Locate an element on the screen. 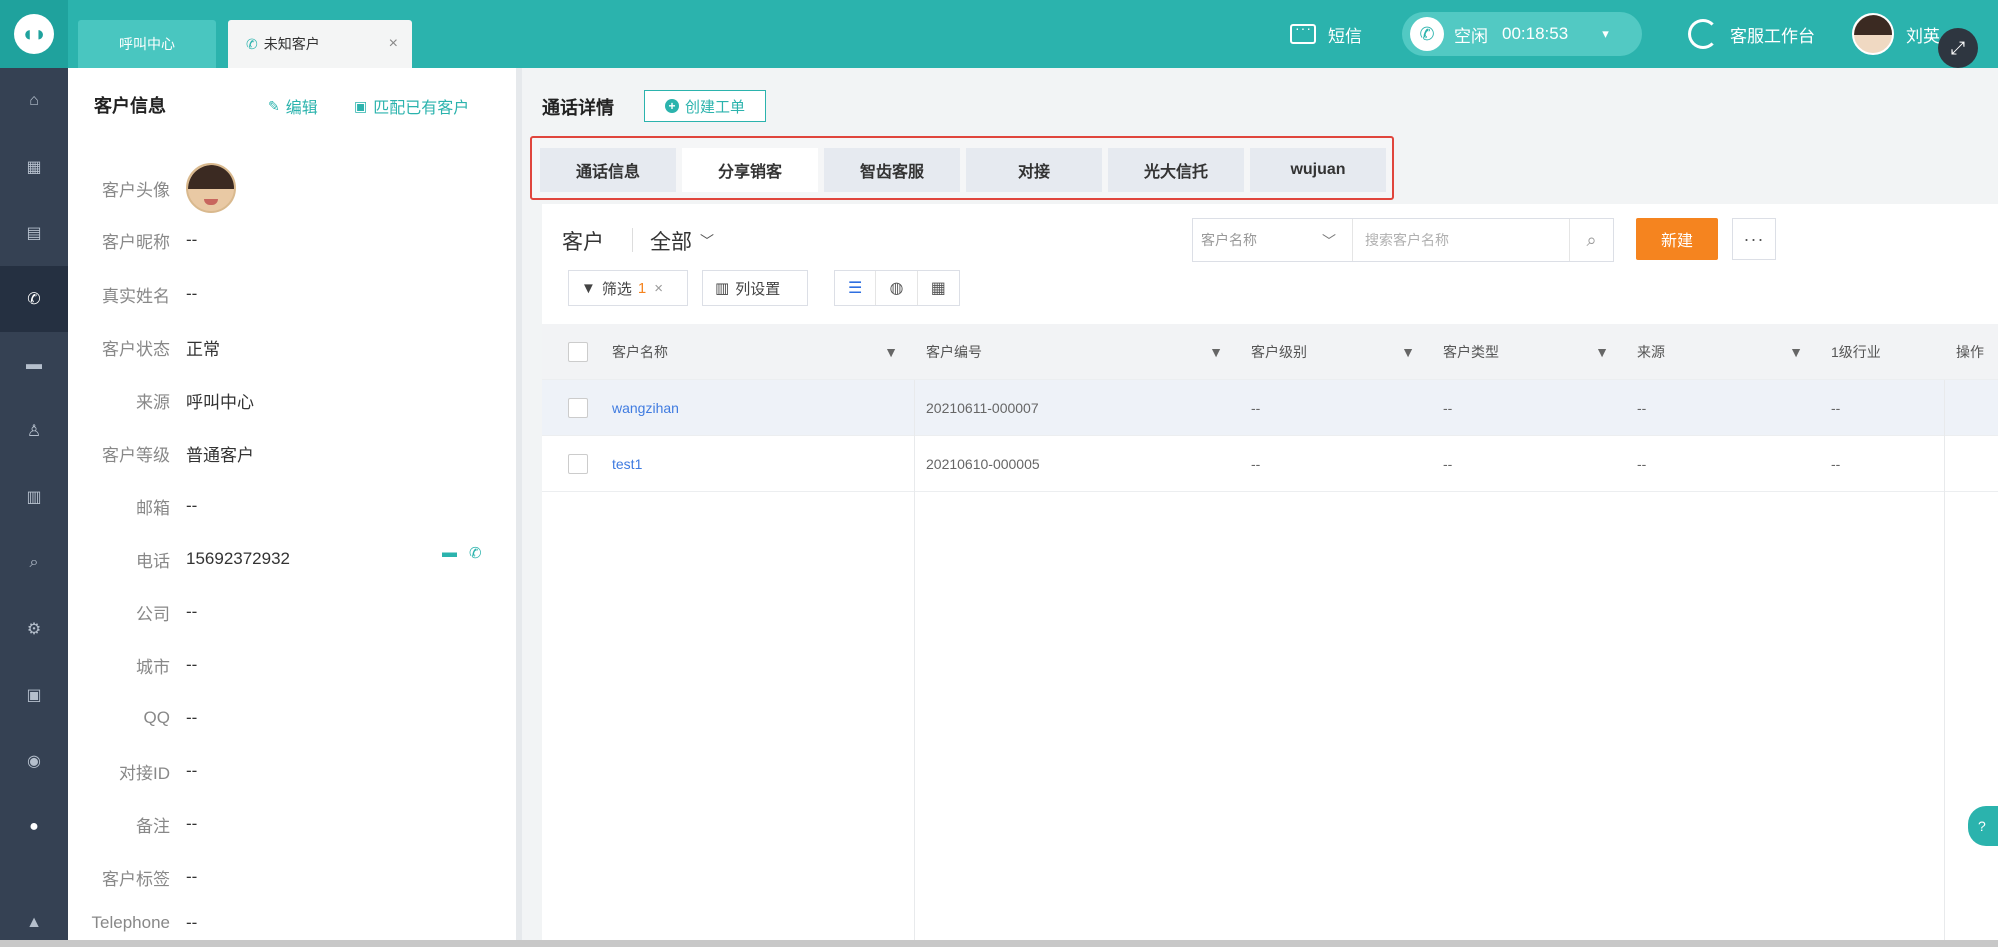  home-icon: ⌂ is located at coordinates (34, 101).